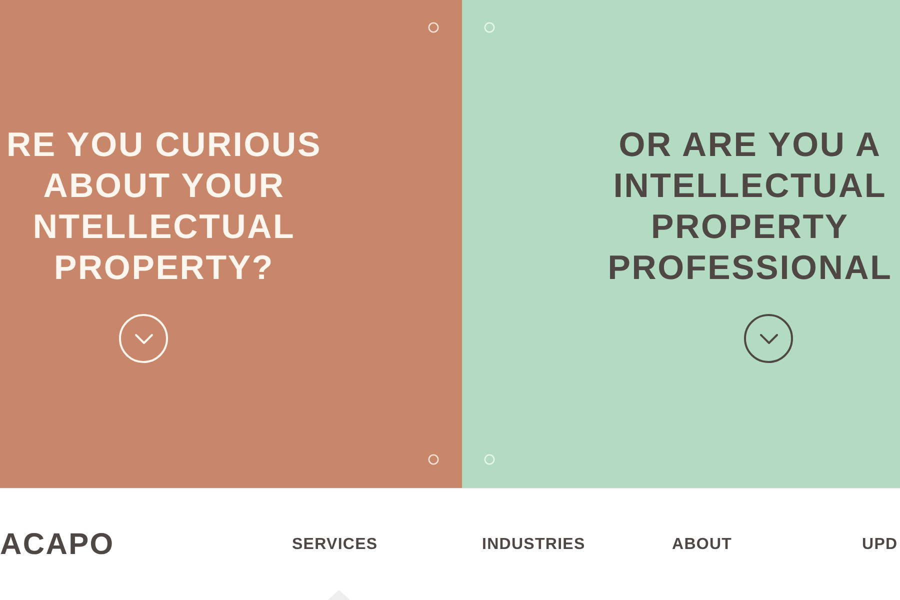 This screenshot has width=900, height=600. I want to click on nav-link: UPD, so click(880, 544).